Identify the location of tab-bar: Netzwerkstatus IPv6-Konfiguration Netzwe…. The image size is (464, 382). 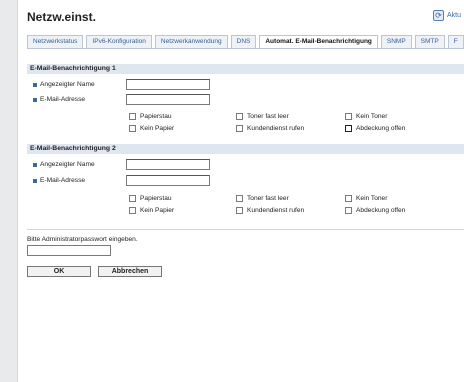
(245, 42).